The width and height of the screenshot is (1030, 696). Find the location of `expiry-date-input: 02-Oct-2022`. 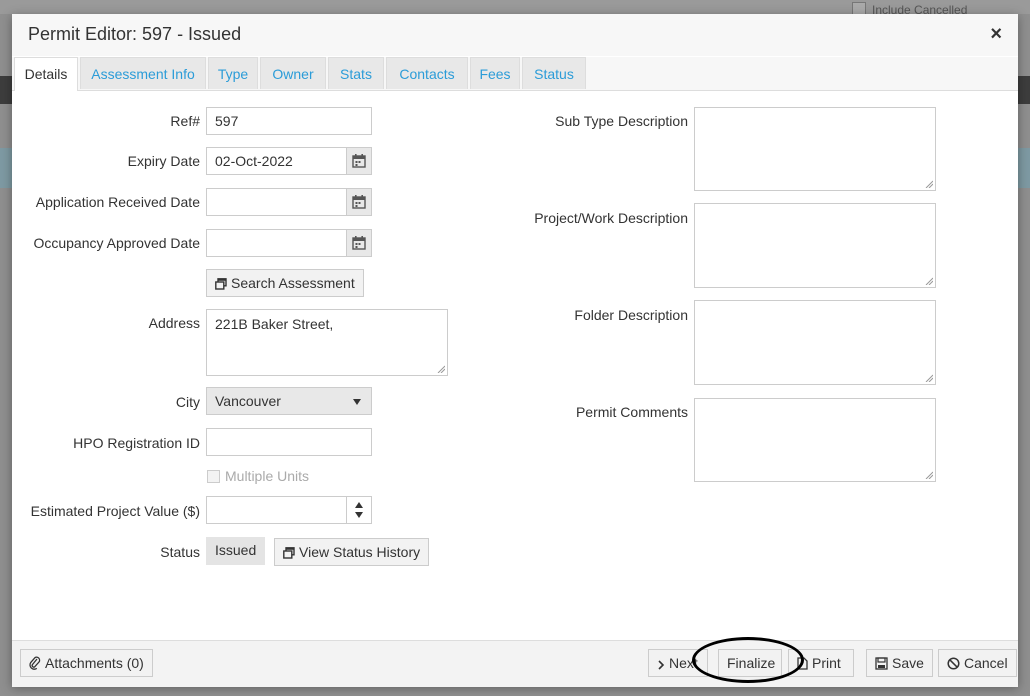

expiry-date-input: 02-Oct-2022 is located at coordinates (277, 161).